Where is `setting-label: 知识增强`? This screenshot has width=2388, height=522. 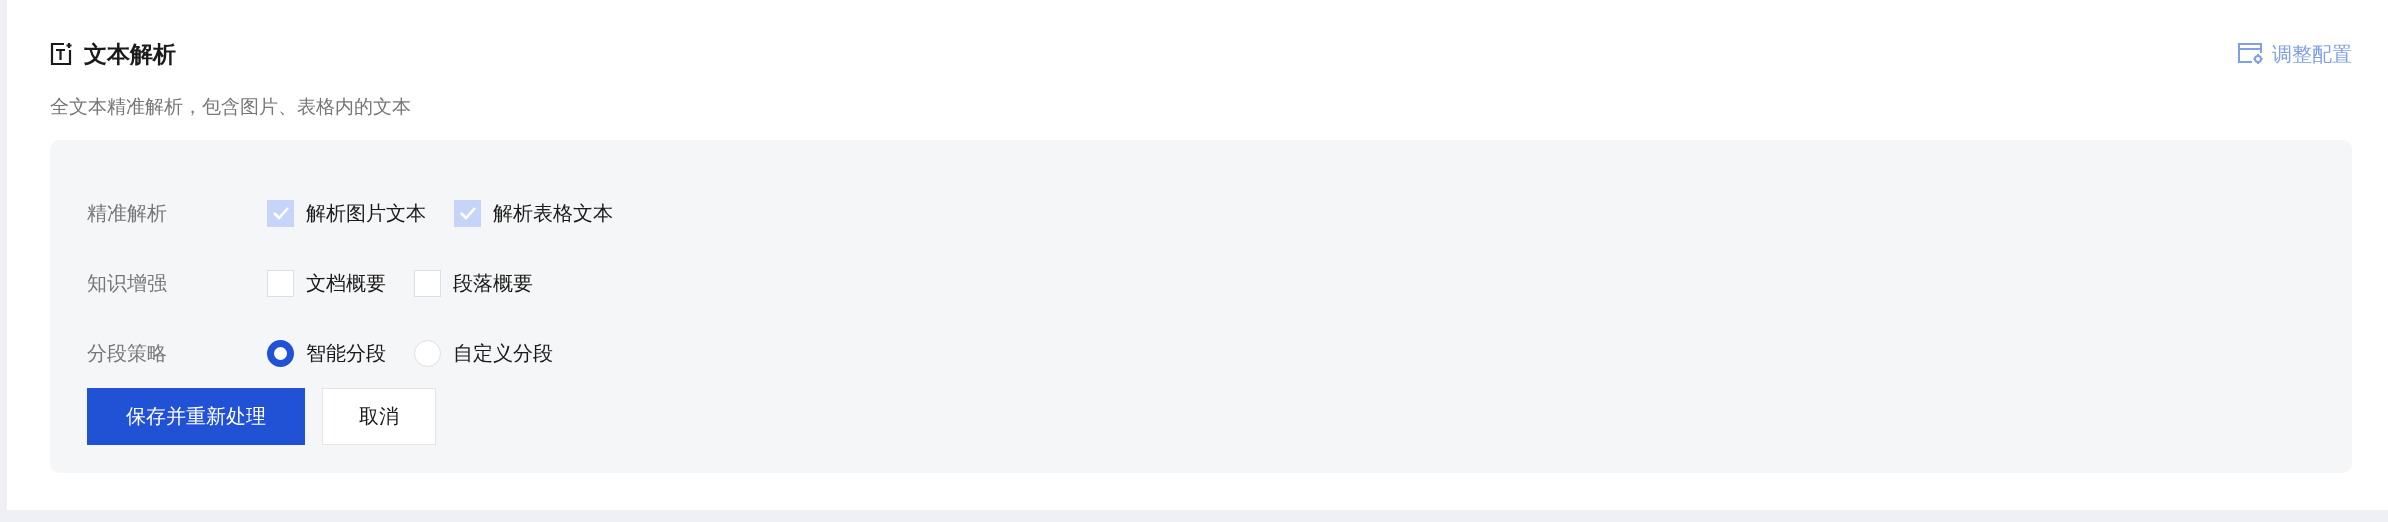 setting-label: 知识增强 is located at coordinates (127, 283).